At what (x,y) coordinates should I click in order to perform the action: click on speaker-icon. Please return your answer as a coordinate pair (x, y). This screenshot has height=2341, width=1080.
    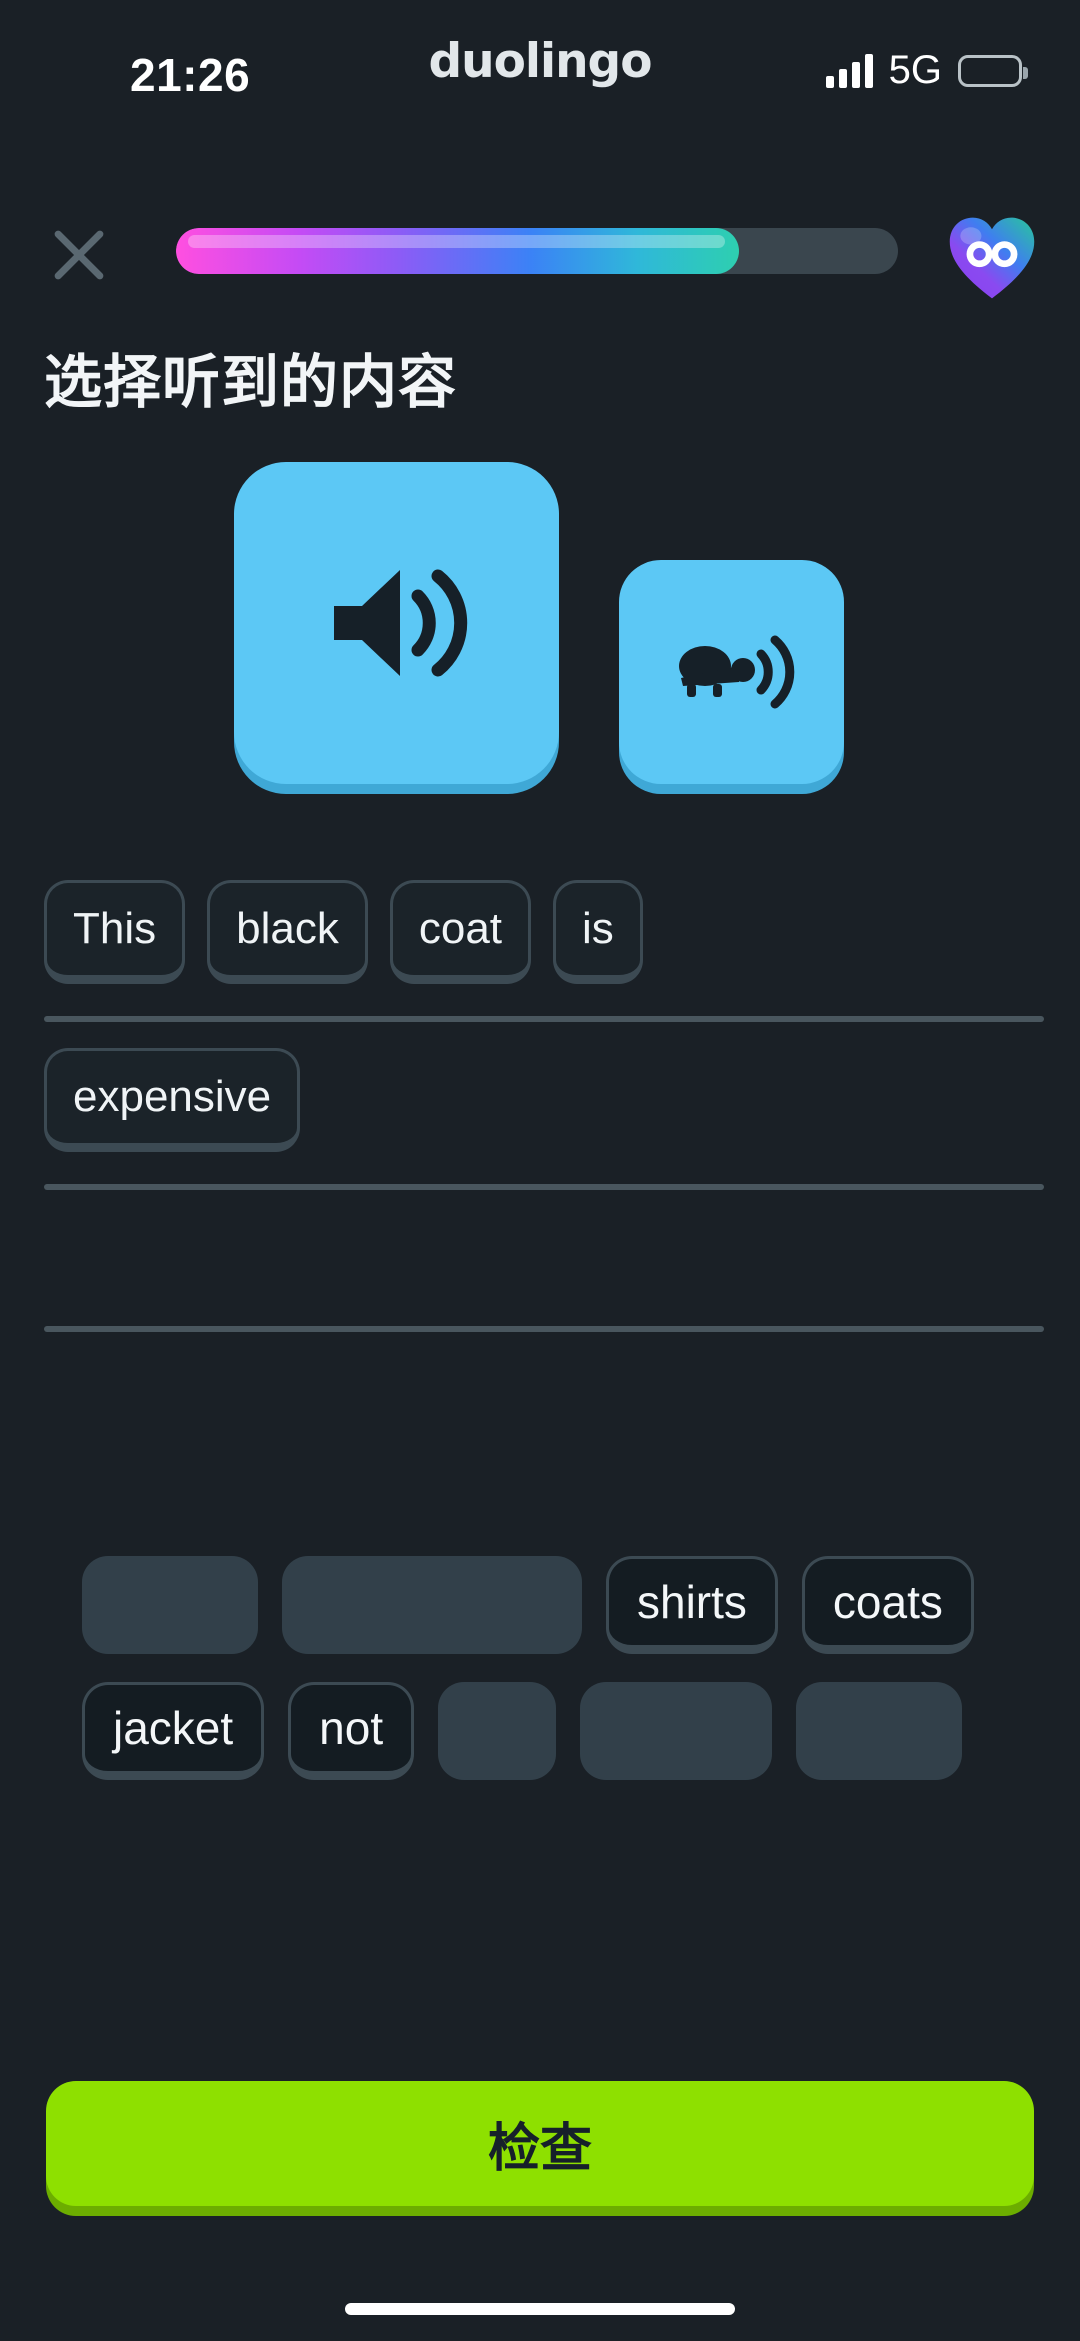
    Looking at the image, I should click on (397, 623).